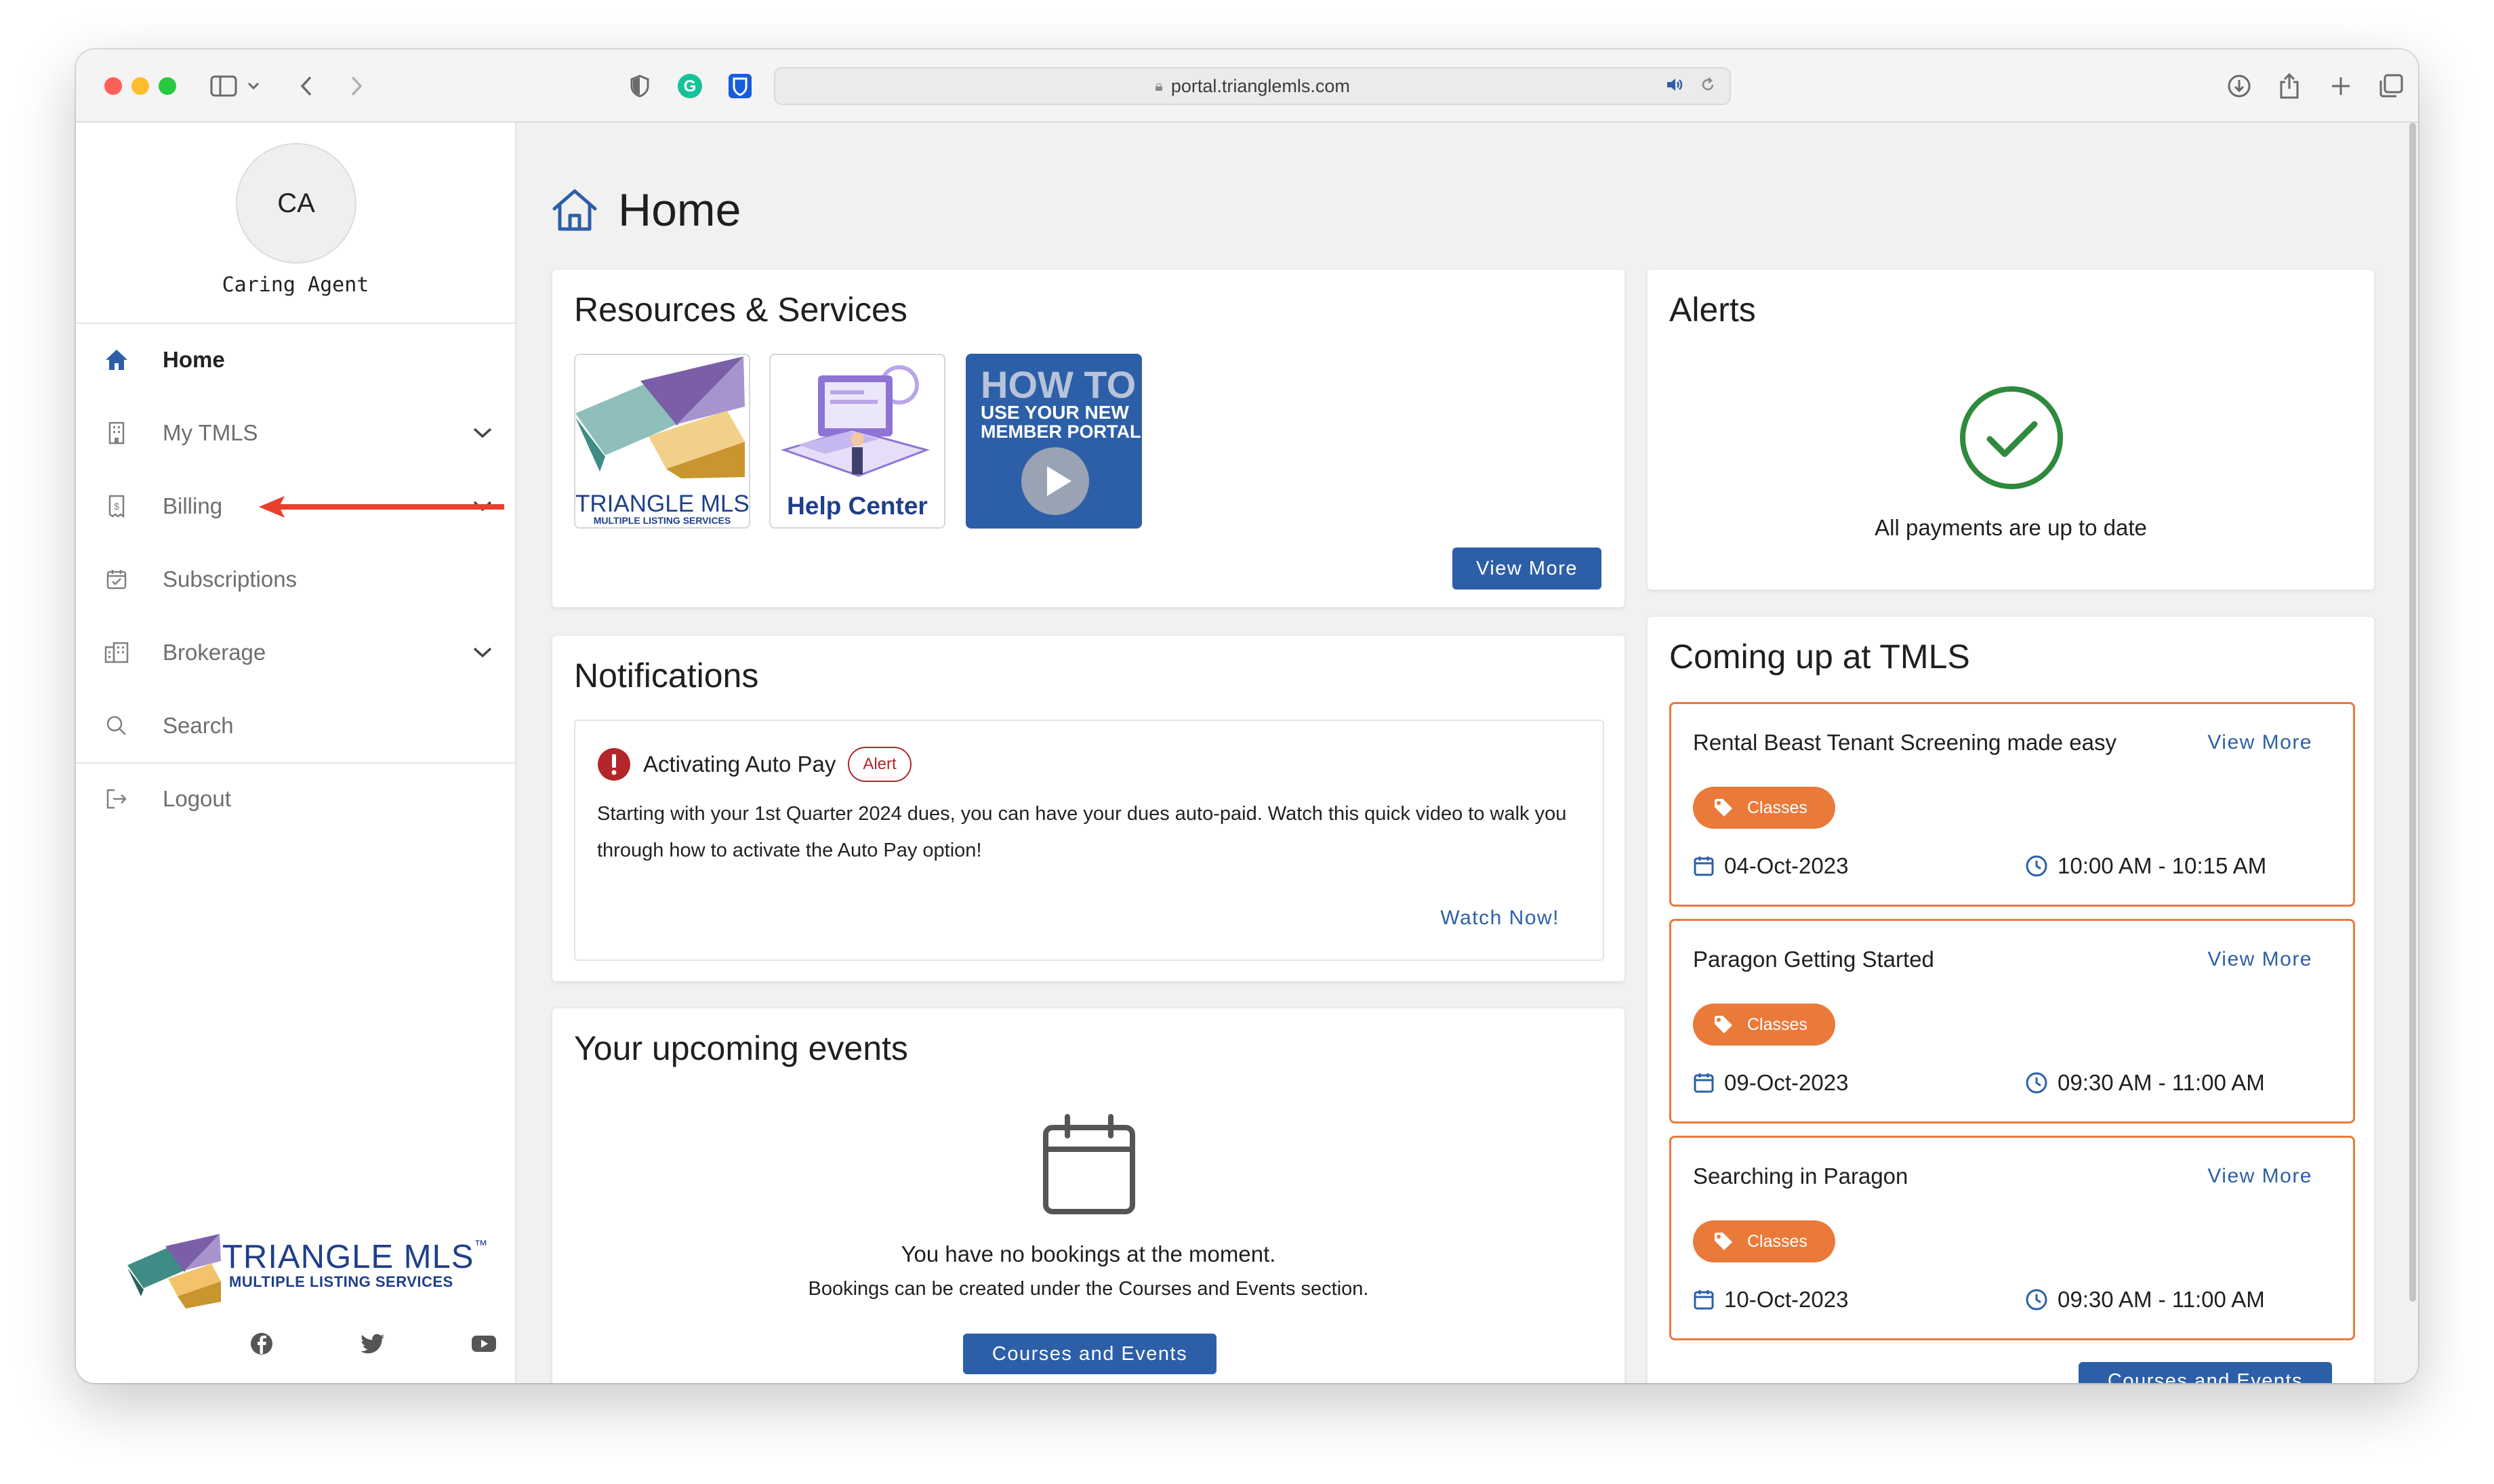 The image size is (2494, 1484). I want to click on reload-icon, so click(1708, 87).